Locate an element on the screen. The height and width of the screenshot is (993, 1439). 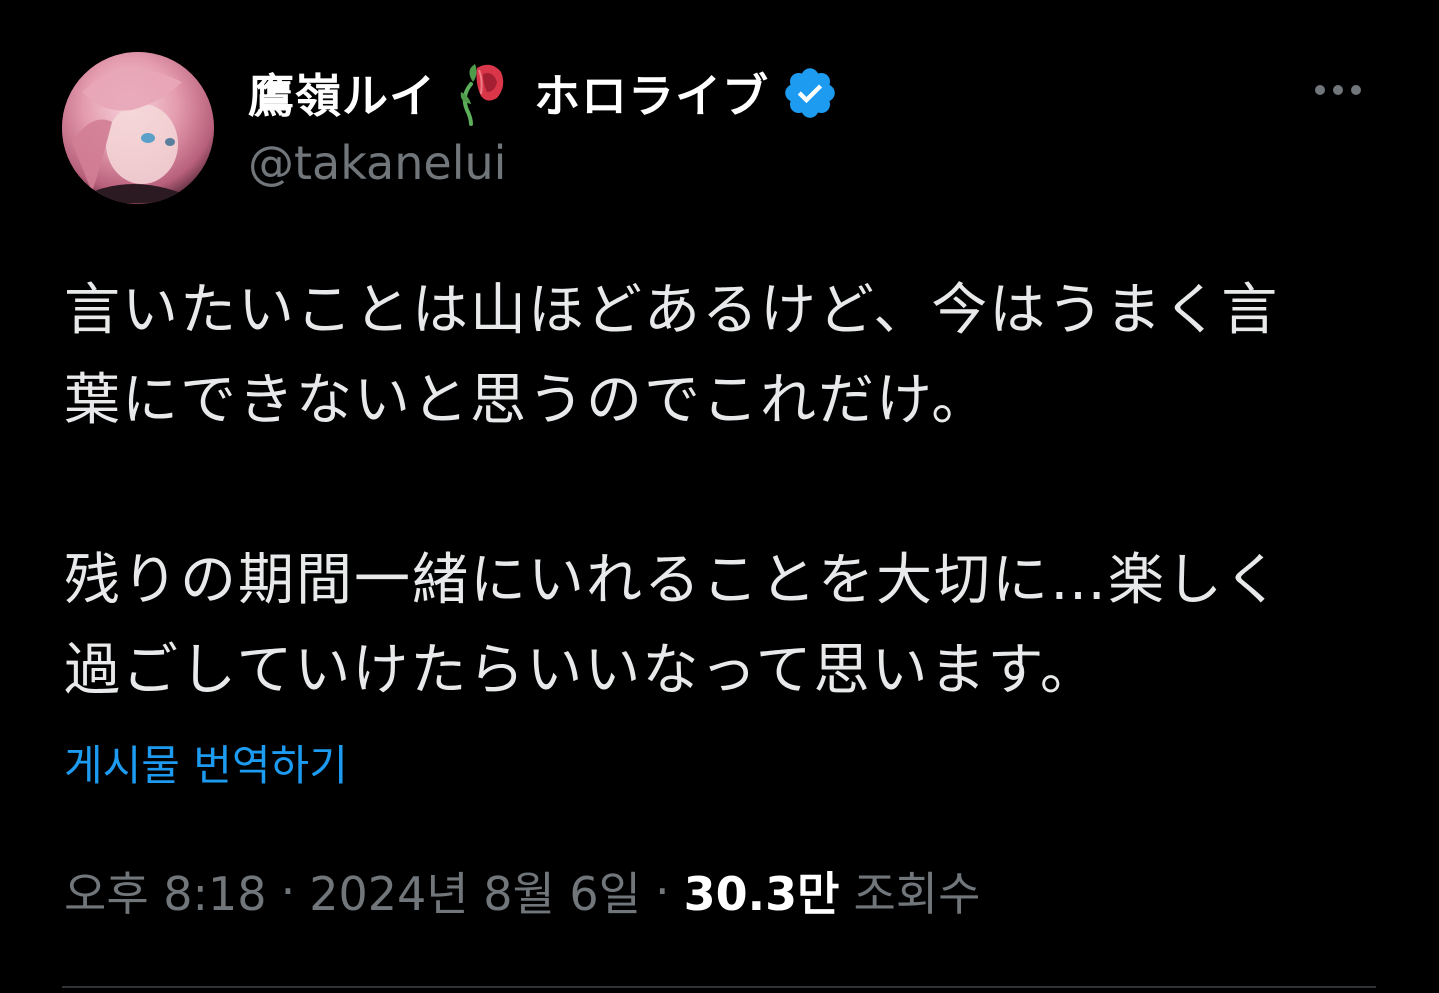
wilted-rose-icon is located at coordinates (482, 95).